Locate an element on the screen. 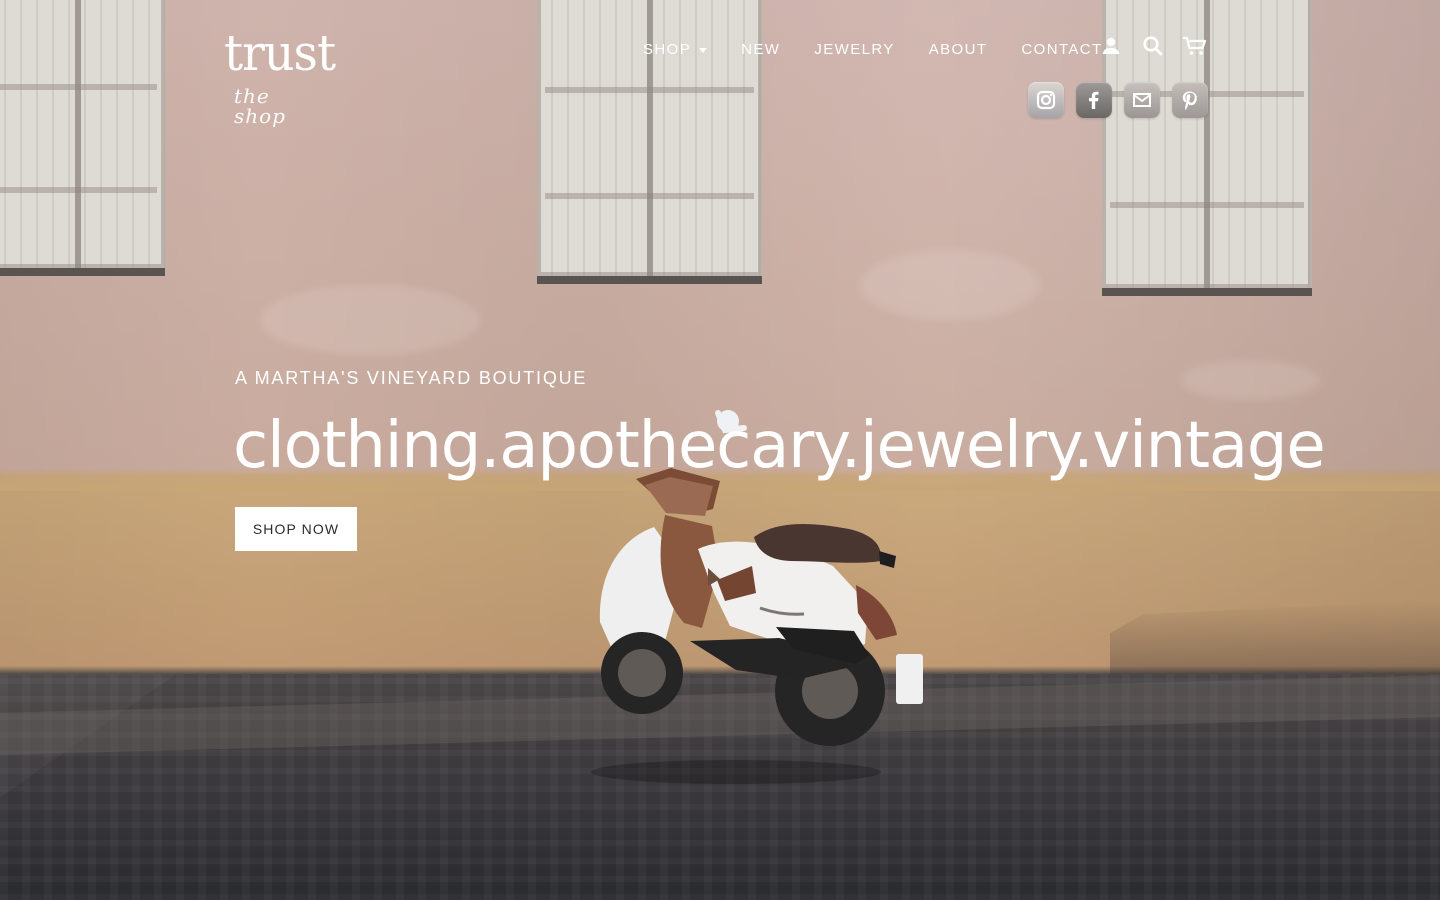  hero-eyebrow: A MARTHA'S VINEYARD BOUTIQUE is located at coordinates (411, 378).